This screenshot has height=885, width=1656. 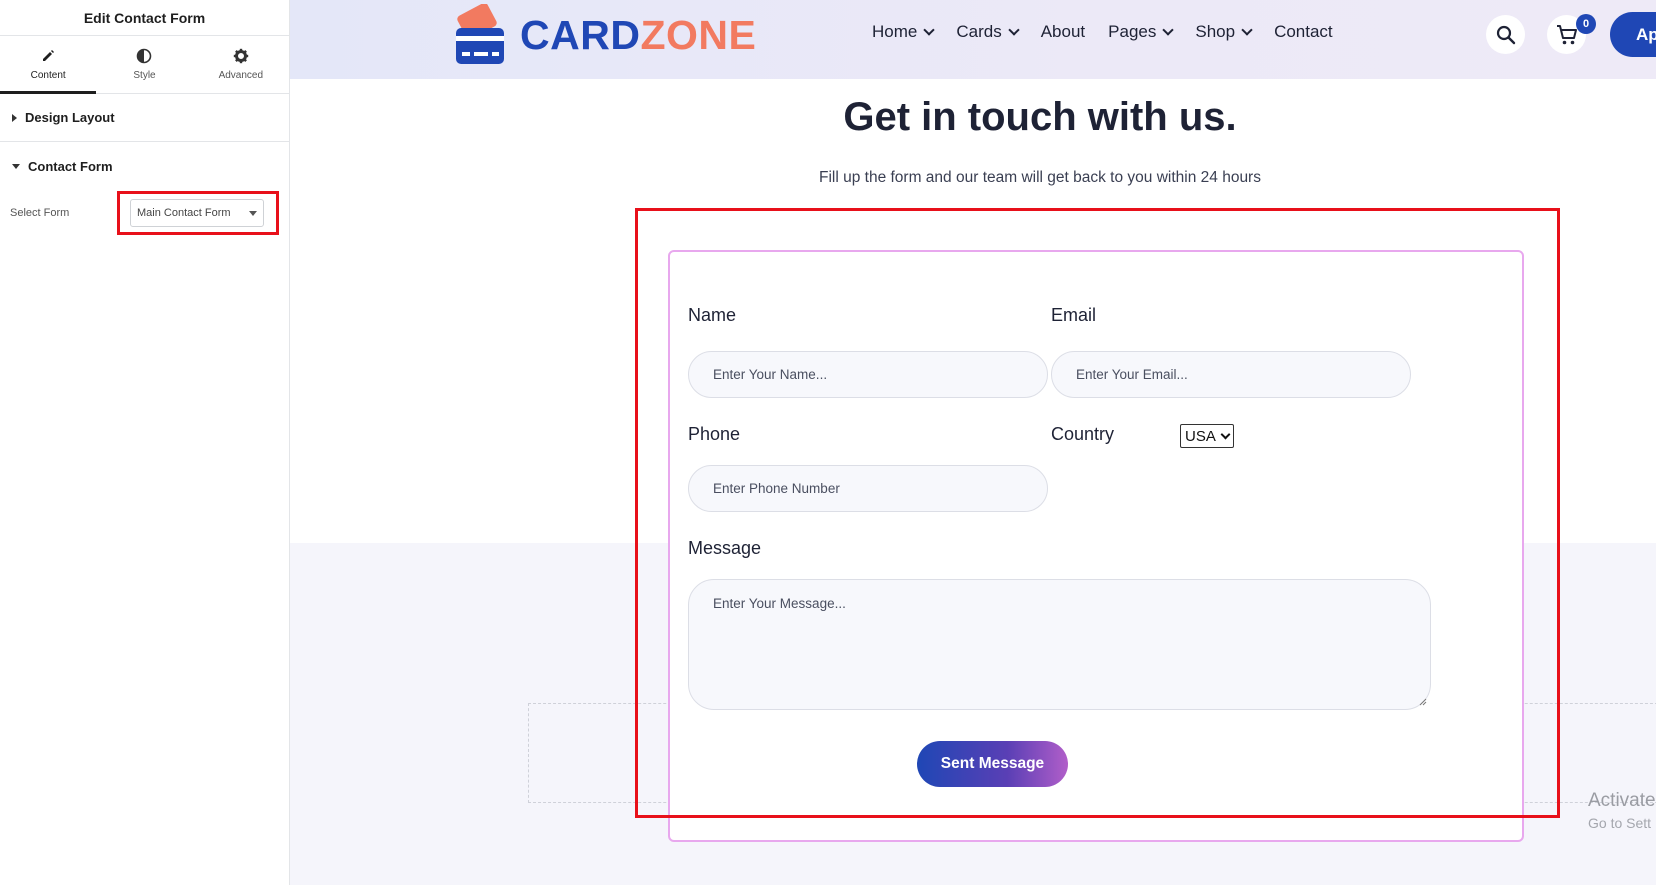 I want to click on section-contact-form: Contact Form, so click(x=144, y=166).